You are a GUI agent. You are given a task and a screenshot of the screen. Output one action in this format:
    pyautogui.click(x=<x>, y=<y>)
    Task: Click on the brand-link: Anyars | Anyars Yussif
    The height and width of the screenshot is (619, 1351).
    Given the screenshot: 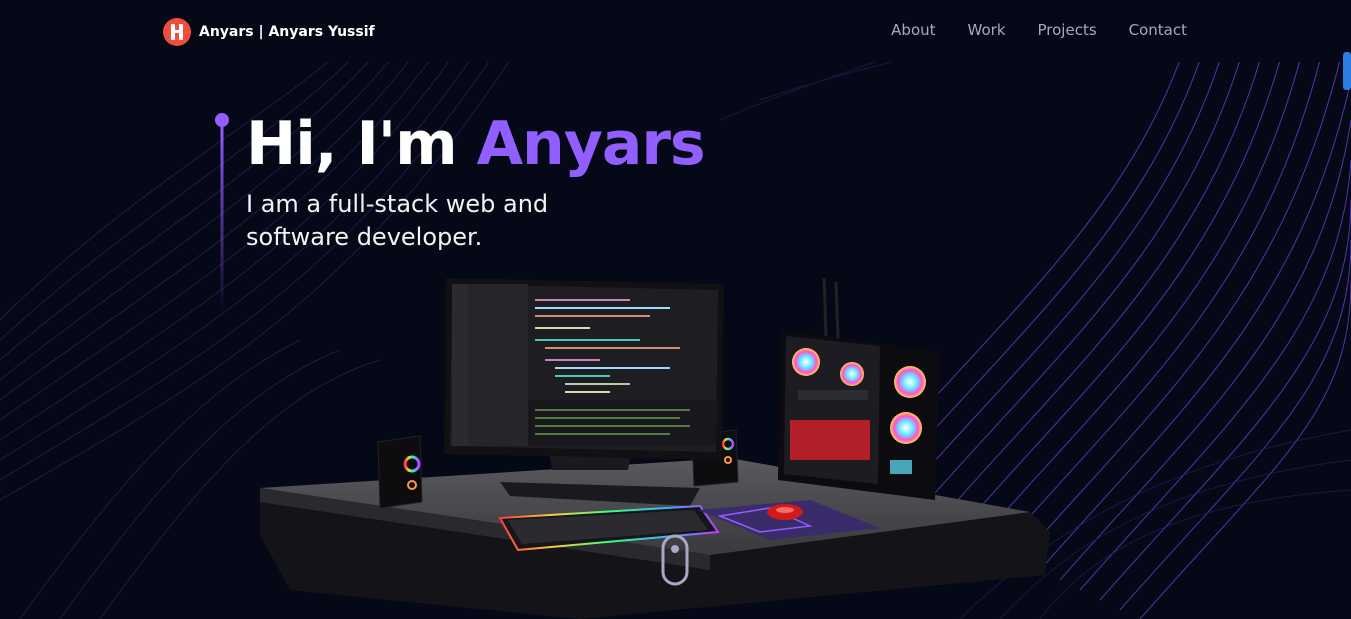 What is the action you would take?
    pyautogui.click(x=269, y=32)
    